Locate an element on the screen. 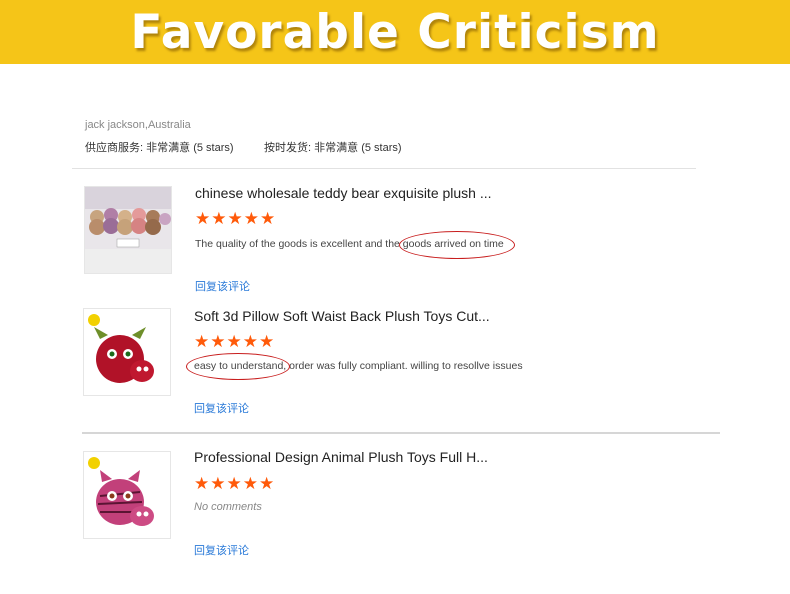 This screenshot has width=790, height=594. banner-title: Favorable Criticism is located at coordinates (395, 32).